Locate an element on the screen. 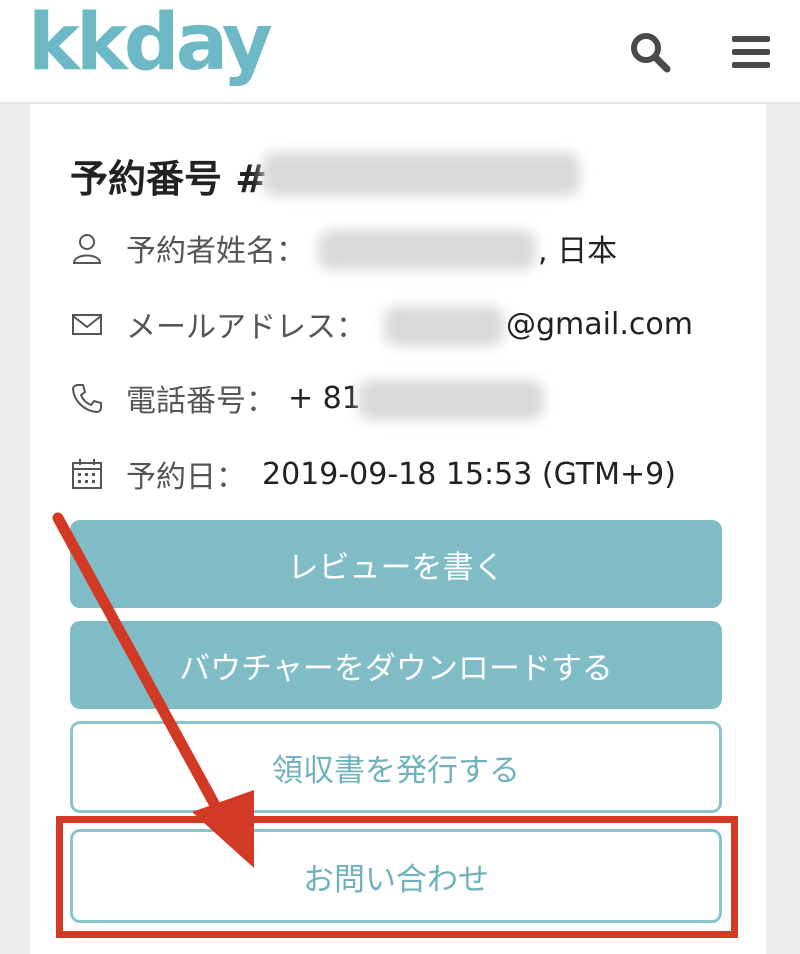 The height and width of the screenshot is (954, 800). booking-date-label: 予約日： is located at coordinates (186, 477).